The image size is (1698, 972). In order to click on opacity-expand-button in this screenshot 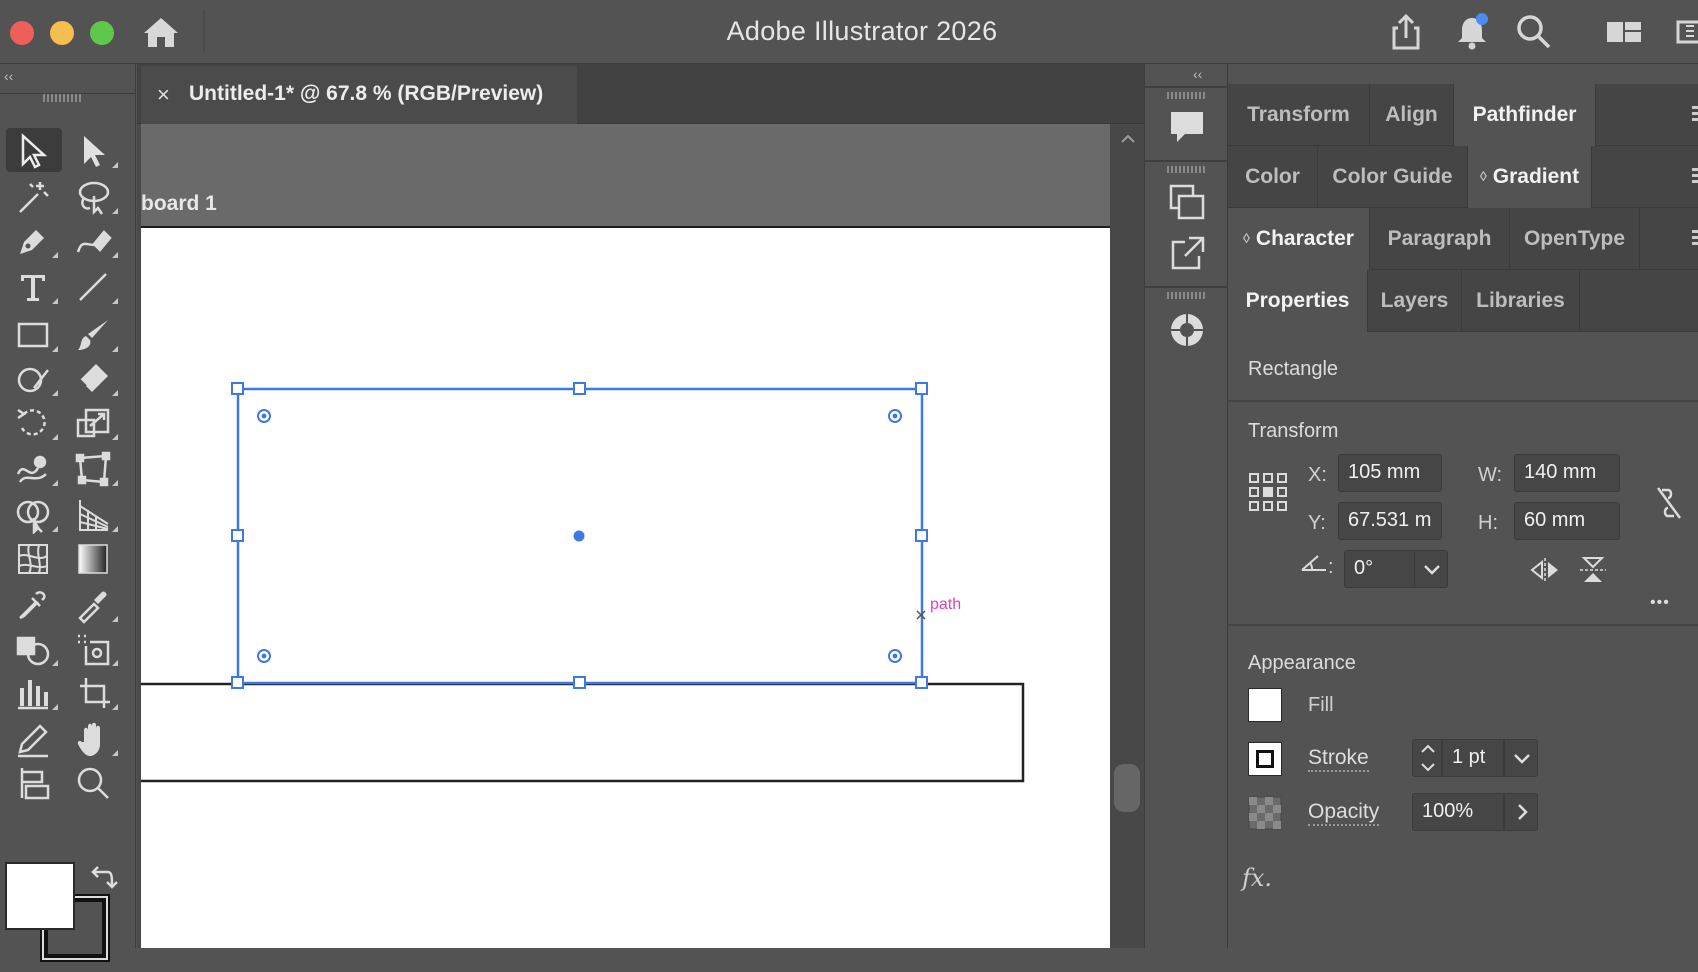, I will do `click(1521, 812)`.